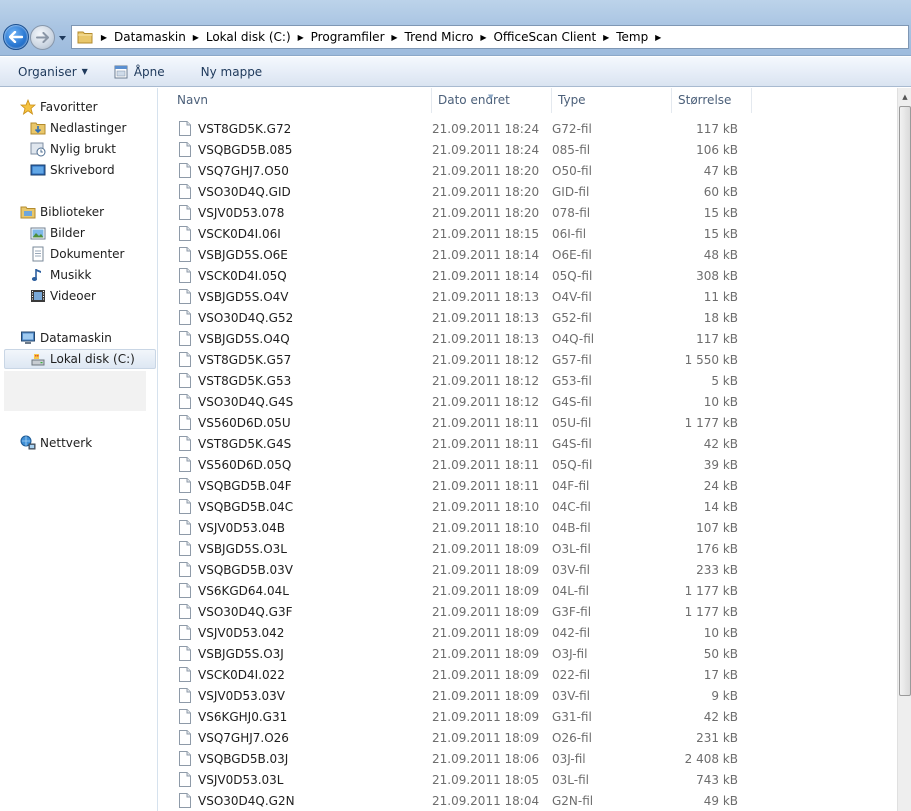  What do you see at coordinates (72, 149) in the screenshot?
I see `nav-recent: Nylig brukt` at bounding box center [72, 149].